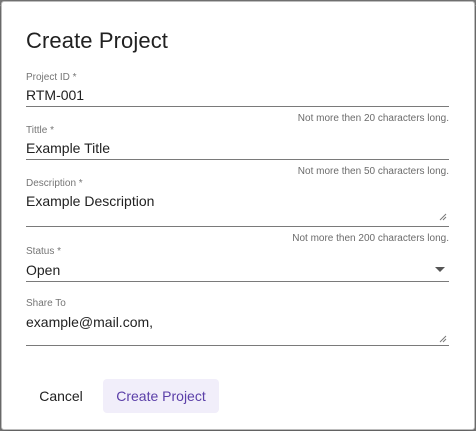 This screenshot has width=476, height=431. I want to click on description-hint: Not more then 200 characters long., so click(370, 238).